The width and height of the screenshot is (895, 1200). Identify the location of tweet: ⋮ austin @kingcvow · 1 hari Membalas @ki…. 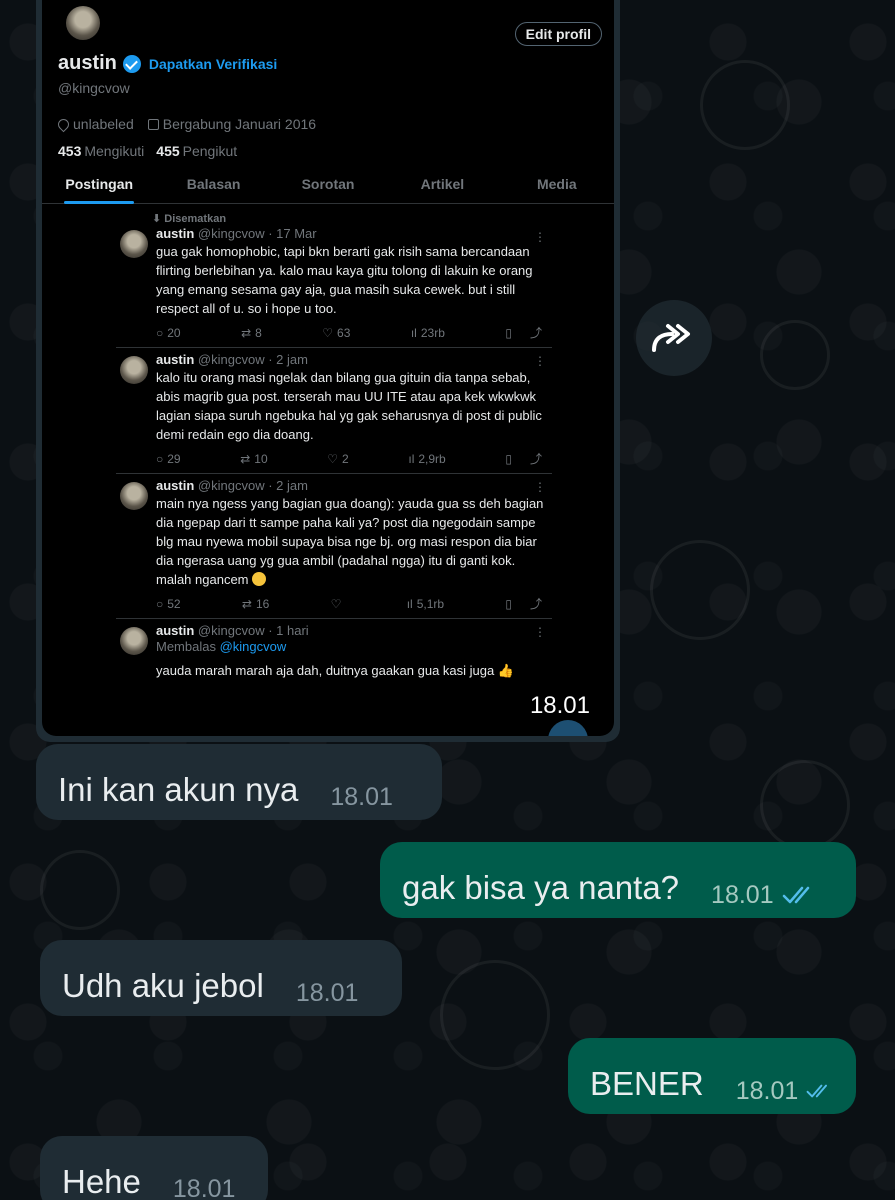
(334, 652).